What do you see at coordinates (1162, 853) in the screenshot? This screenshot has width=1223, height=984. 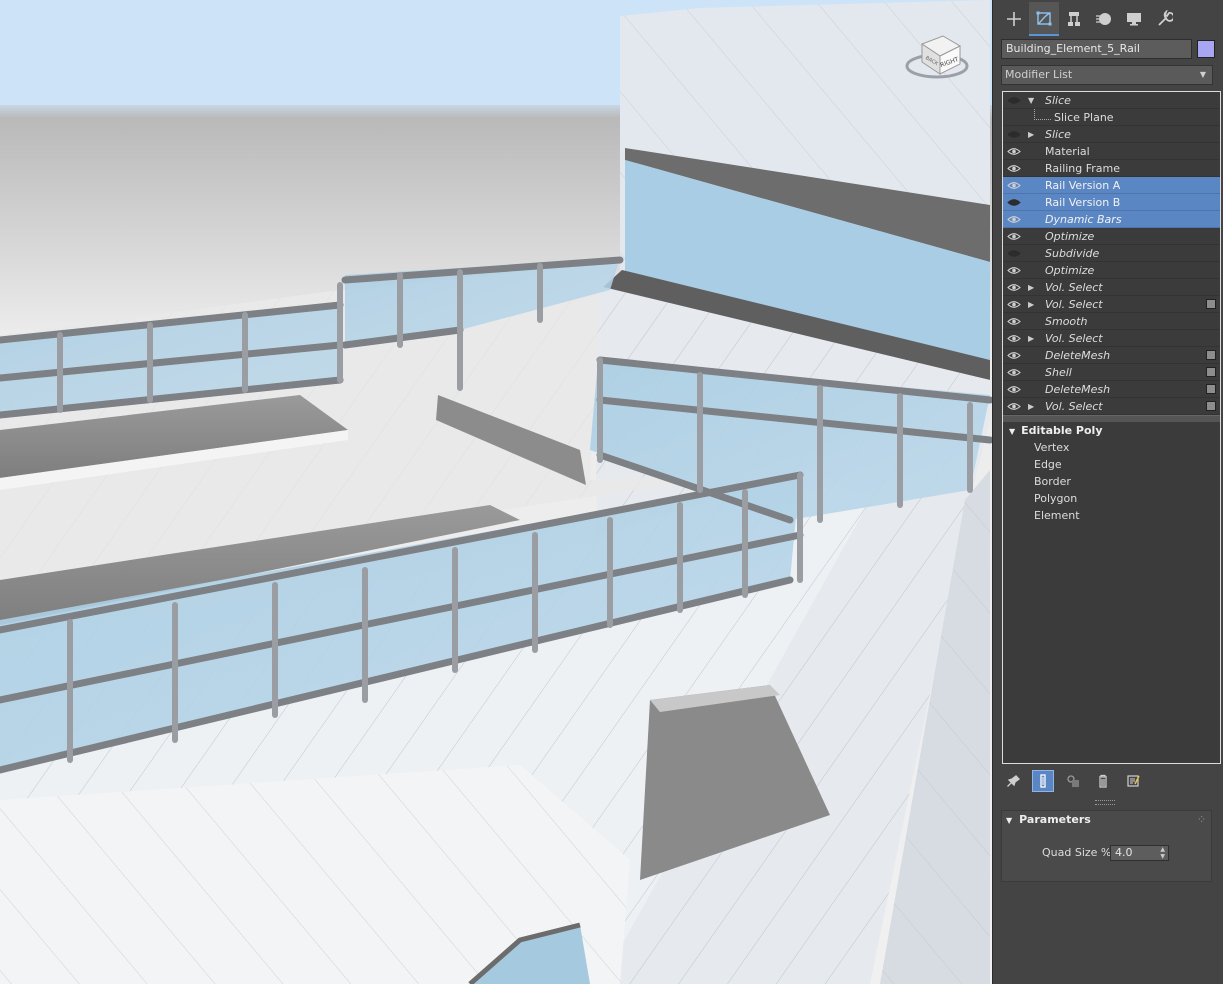 I see `spinner-arrows-icon: ▲ ▼` at bounding box center [1162, 853].